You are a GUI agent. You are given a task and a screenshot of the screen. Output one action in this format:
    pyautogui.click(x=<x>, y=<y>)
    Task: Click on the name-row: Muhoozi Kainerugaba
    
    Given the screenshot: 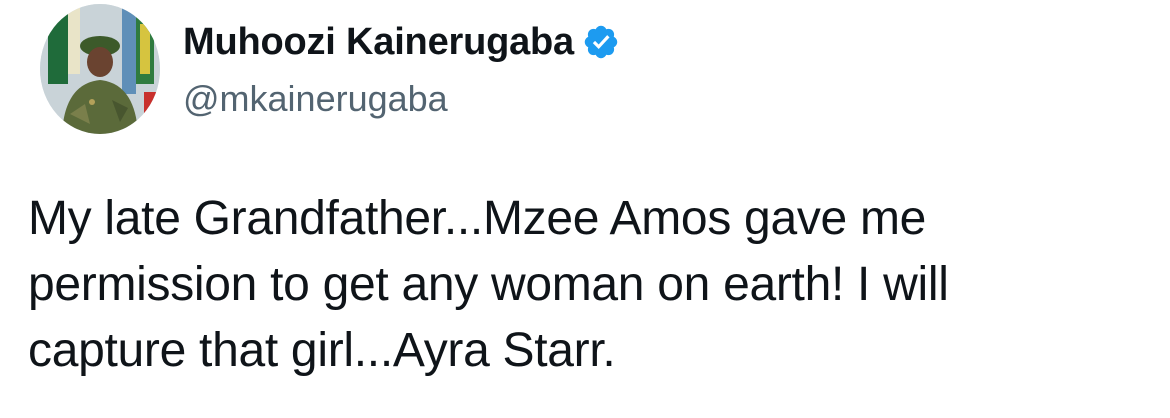 What is the action you would take?
    pyautogui.click(x=401, y=42)
    